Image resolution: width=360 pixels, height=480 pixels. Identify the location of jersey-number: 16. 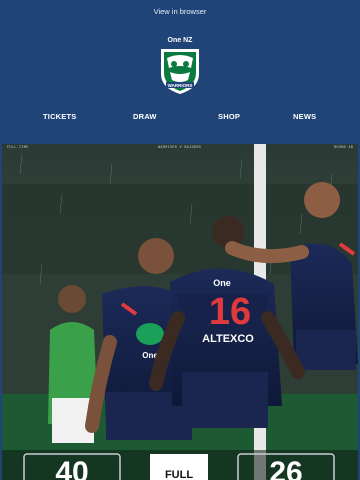
(230, 312).